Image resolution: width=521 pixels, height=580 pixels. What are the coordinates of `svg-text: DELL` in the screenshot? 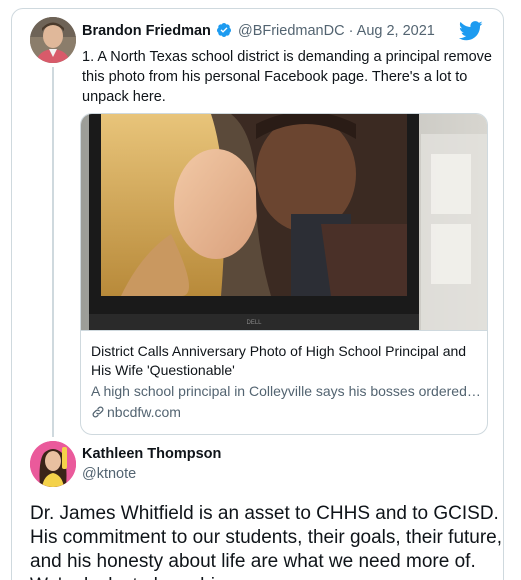 It's located at (254, 323).